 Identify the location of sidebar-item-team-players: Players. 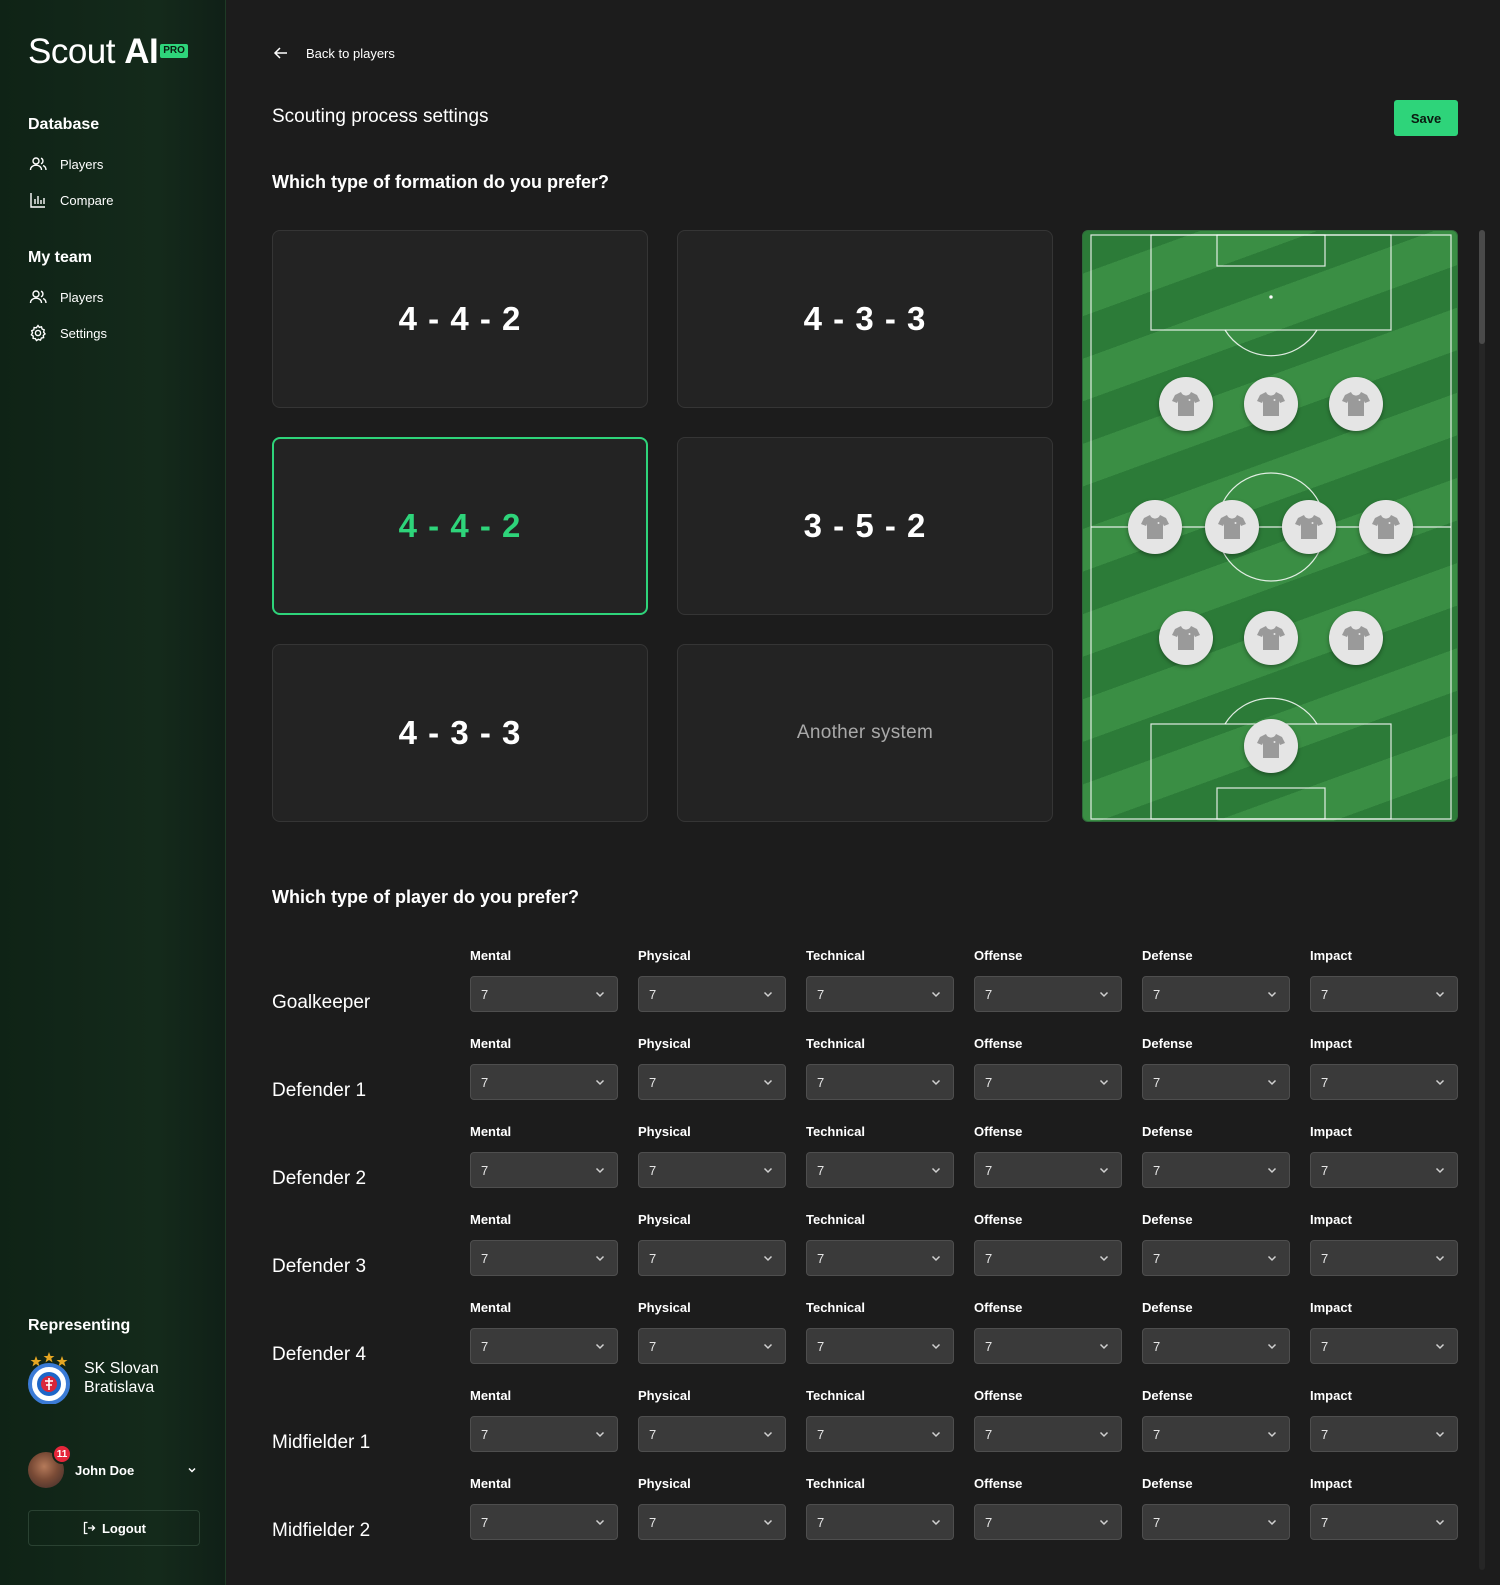
(67, 297).